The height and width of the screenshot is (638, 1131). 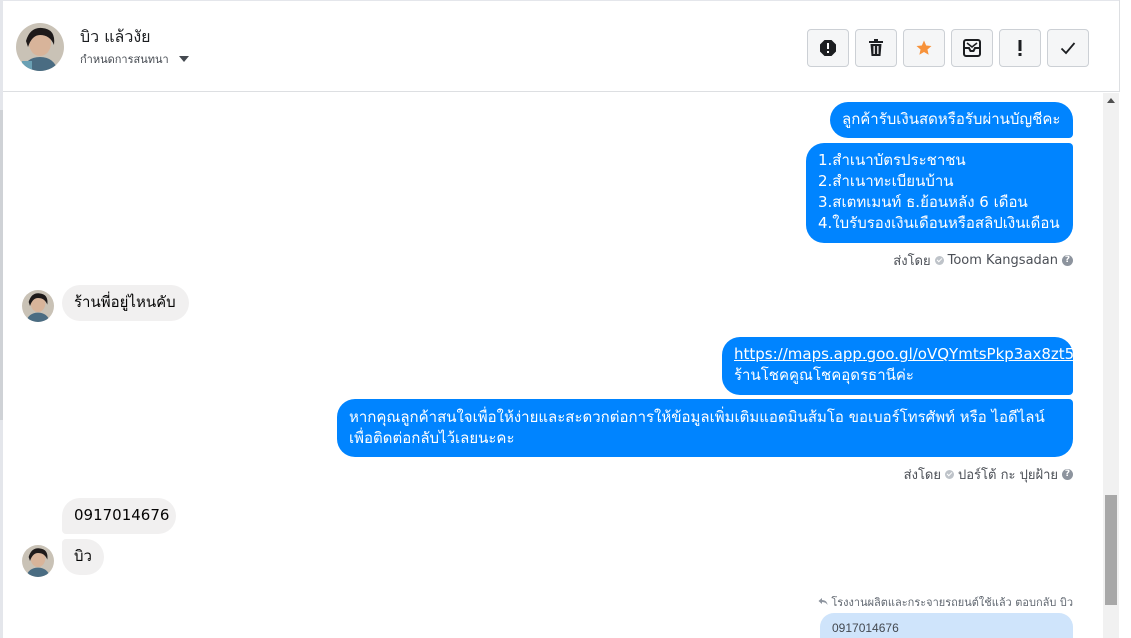 What do you see at coordinates (865, 628) in the screenshot?
I see `quoted-text: 0917014676` at bounding box center [865, 628].